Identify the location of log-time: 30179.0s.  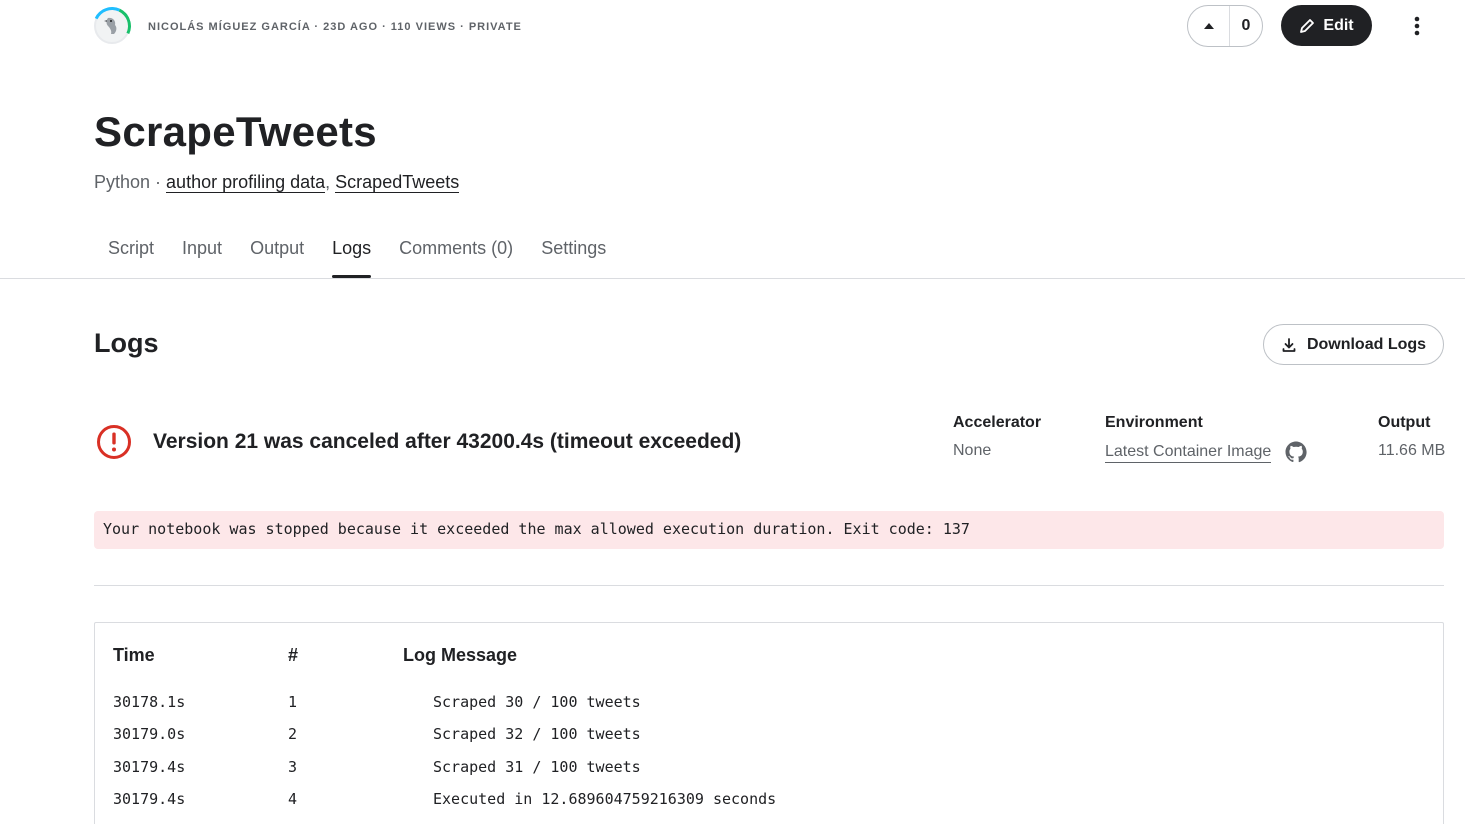
(149, 734).